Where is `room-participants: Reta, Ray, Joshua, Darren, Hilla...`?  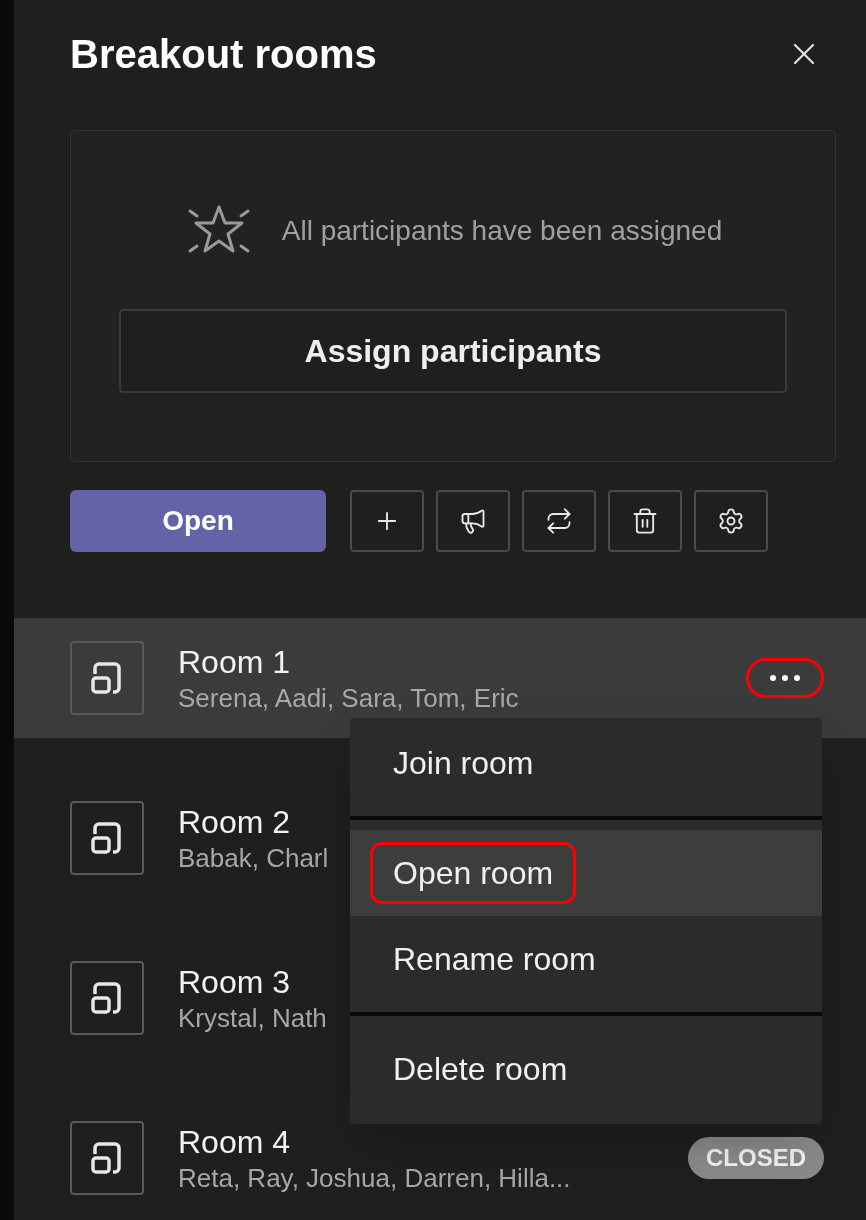
room-participants: Reta, Ray, Joshua, Darren, Hilla... is located at coordinates (375, 1178).